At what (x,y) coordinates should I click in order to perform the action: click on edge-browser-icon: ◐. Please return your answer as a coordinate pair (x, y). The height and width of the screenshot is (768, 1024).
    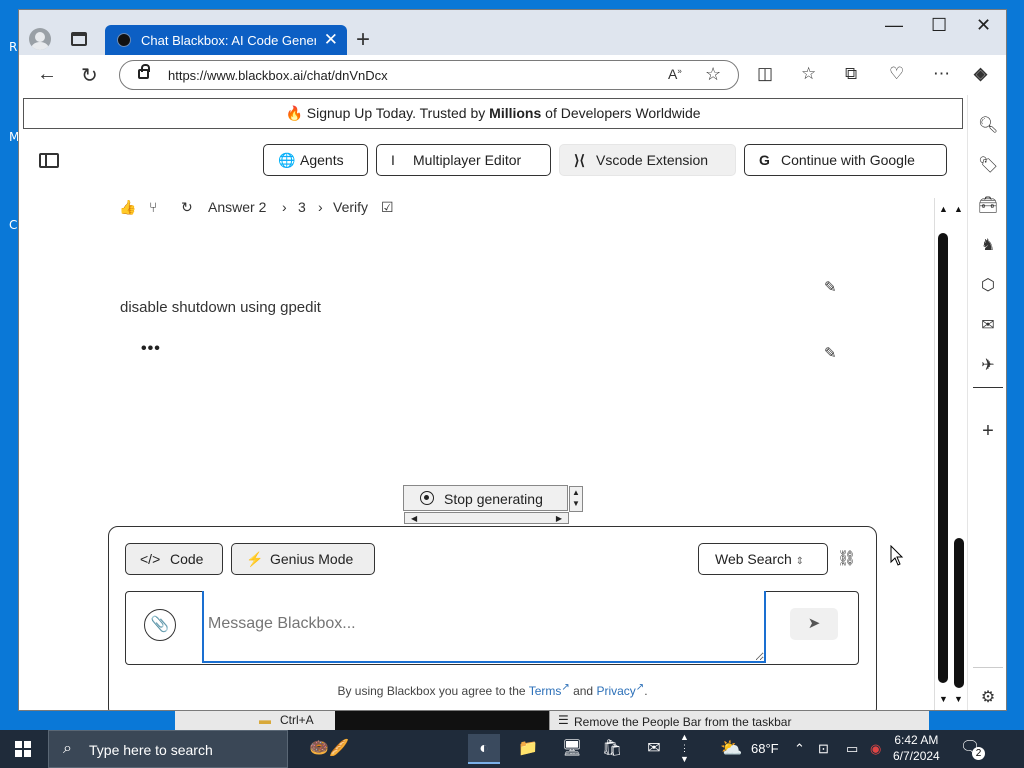
    Looking at the image, I should click on (484, 749).